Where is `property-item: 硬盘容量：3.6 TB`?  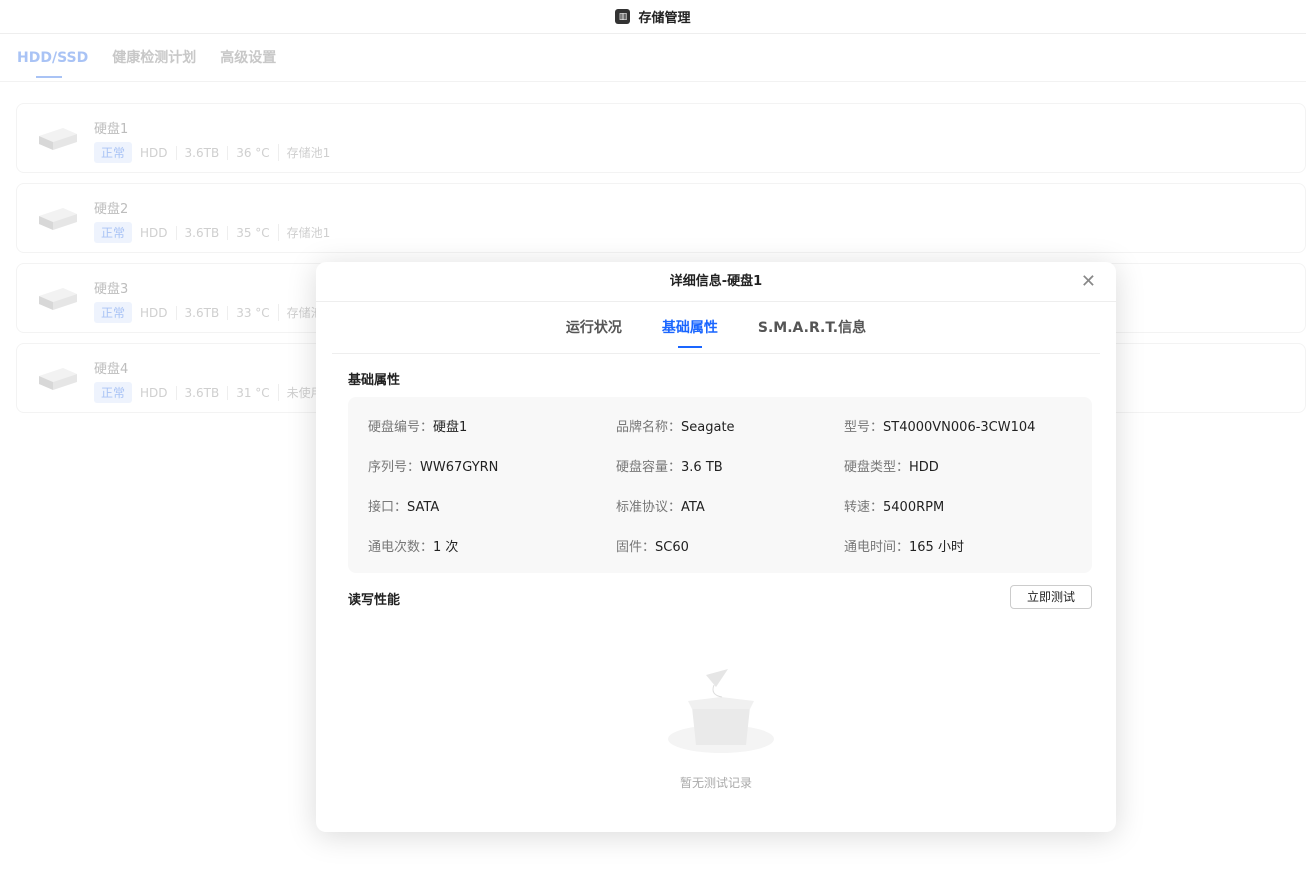
property-item: 硬盘容量：3.6 TB is located at coordinates (730, 465).